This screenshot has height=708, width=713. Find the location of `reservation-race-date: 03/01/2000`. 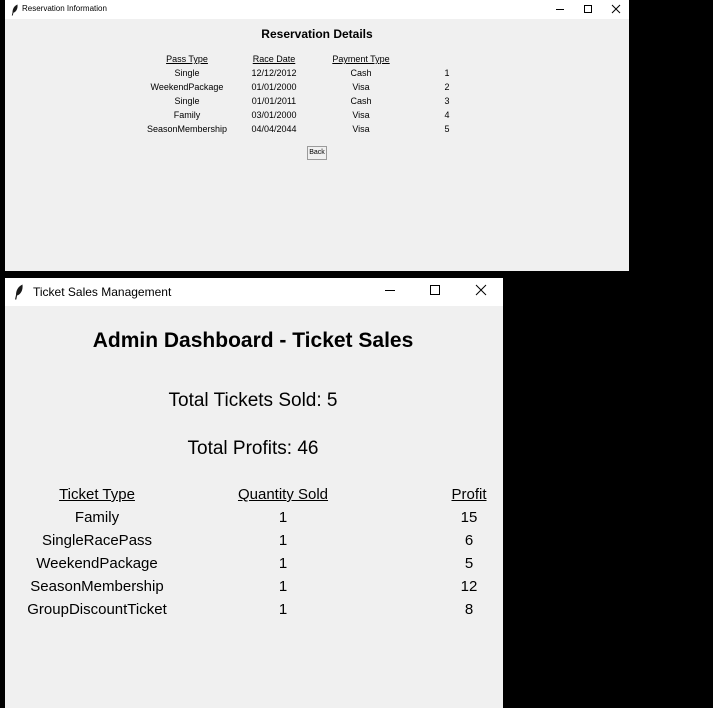

reservation-race-date: 03/01/2000 is located at coordinates (274, 115).